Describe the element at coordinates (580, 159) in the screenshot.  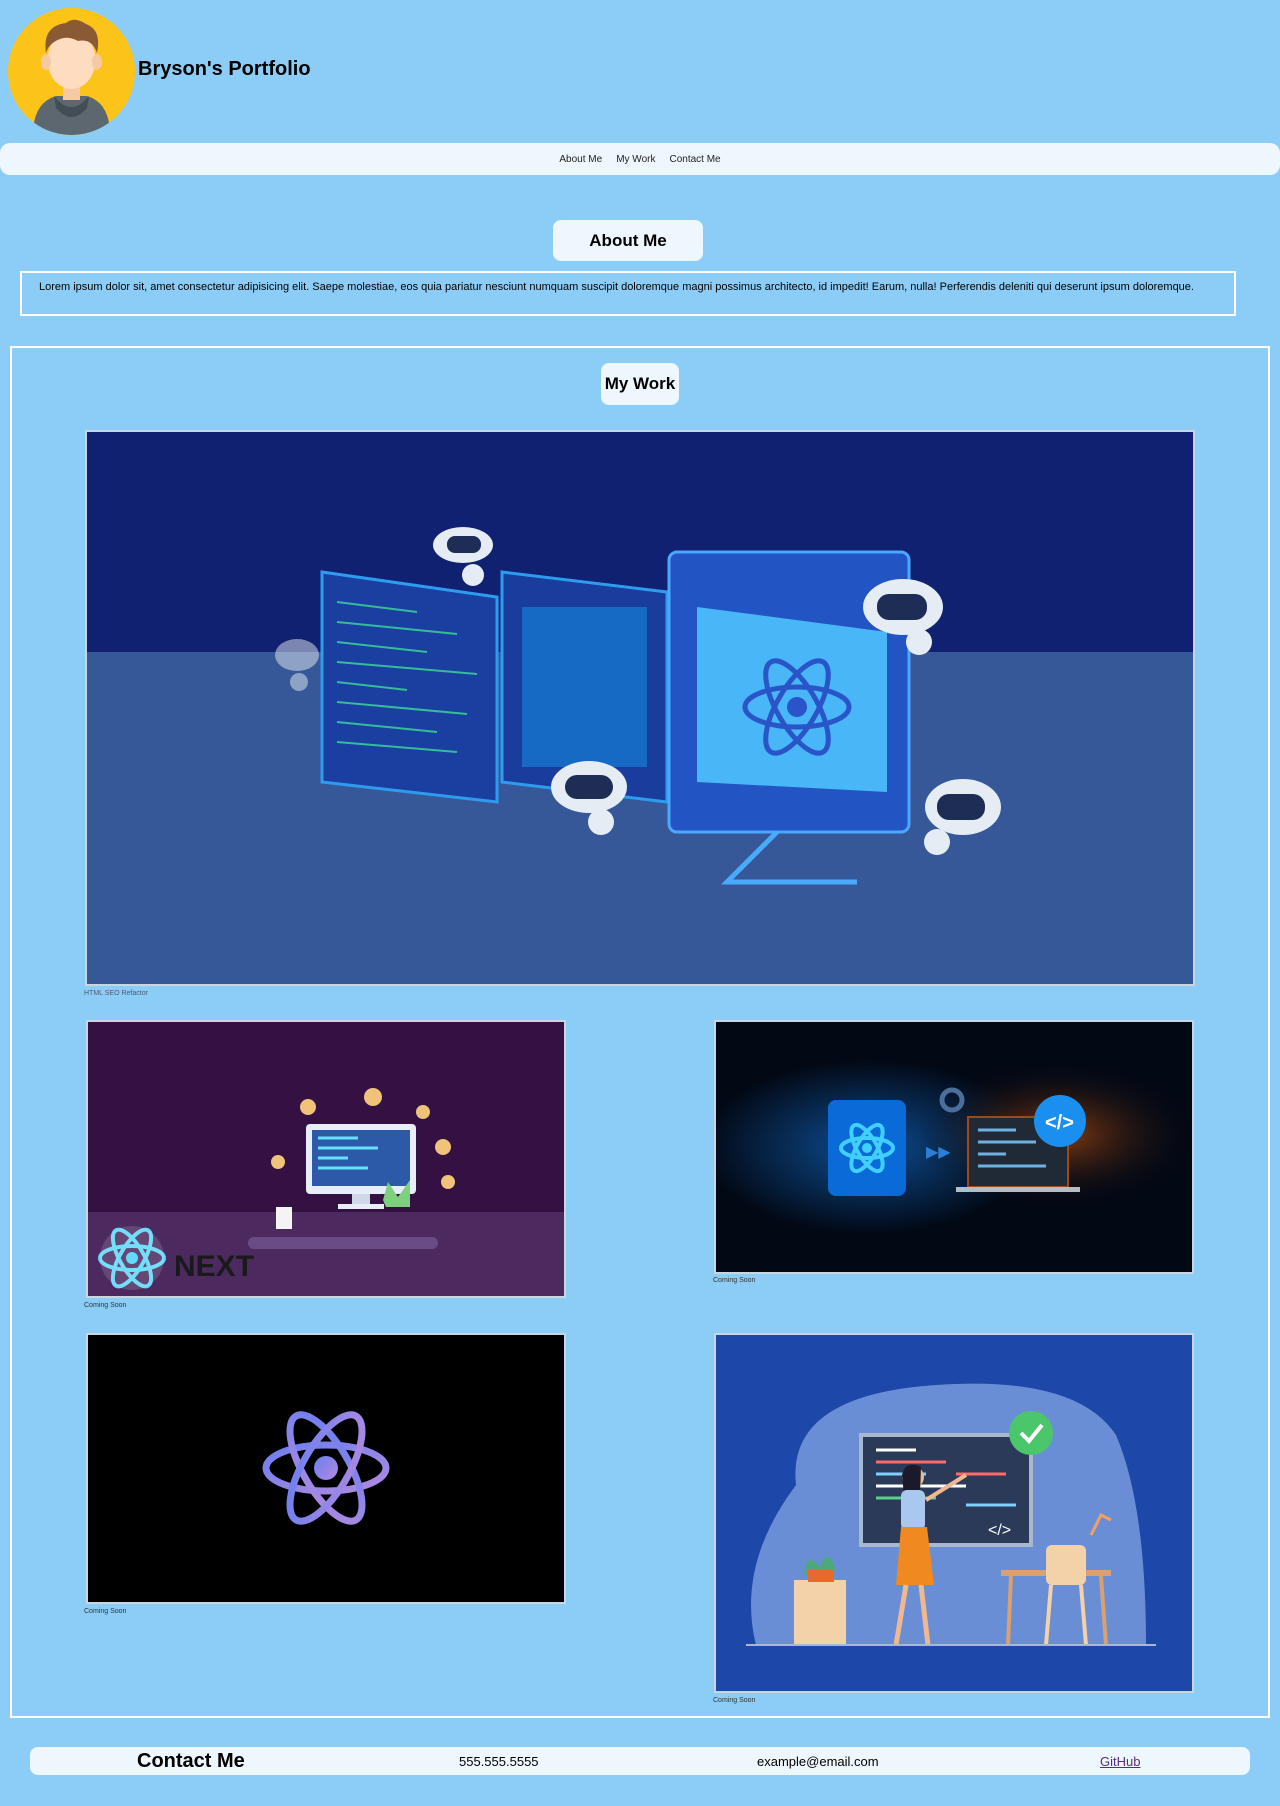
I see `nav-link-about: About Me` at that location.